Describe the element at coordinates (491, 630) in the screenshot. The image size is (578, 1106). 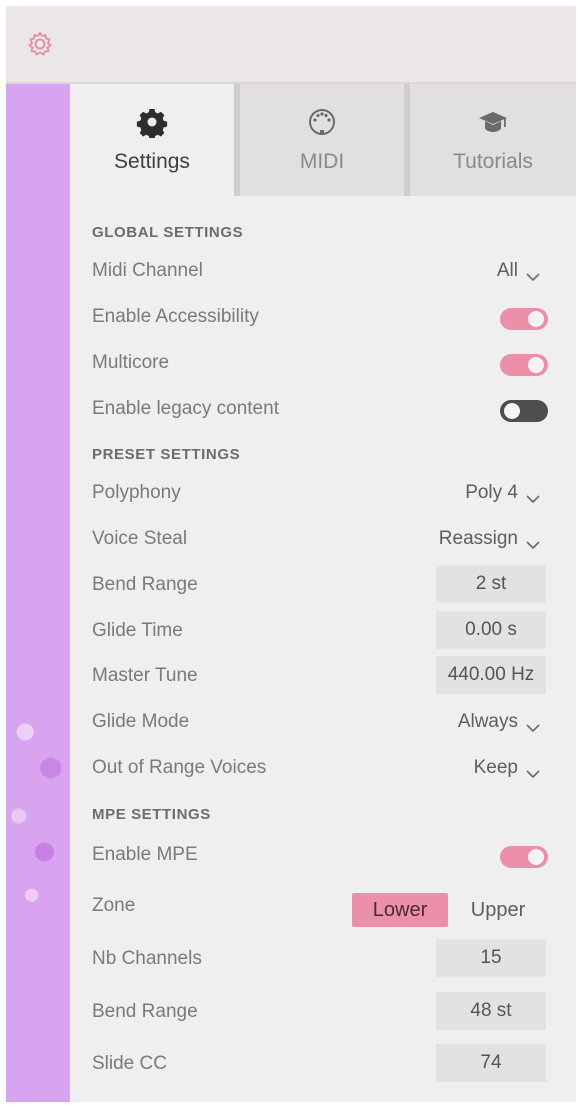
I see `glide-time-field: 0.00 s` at that location.